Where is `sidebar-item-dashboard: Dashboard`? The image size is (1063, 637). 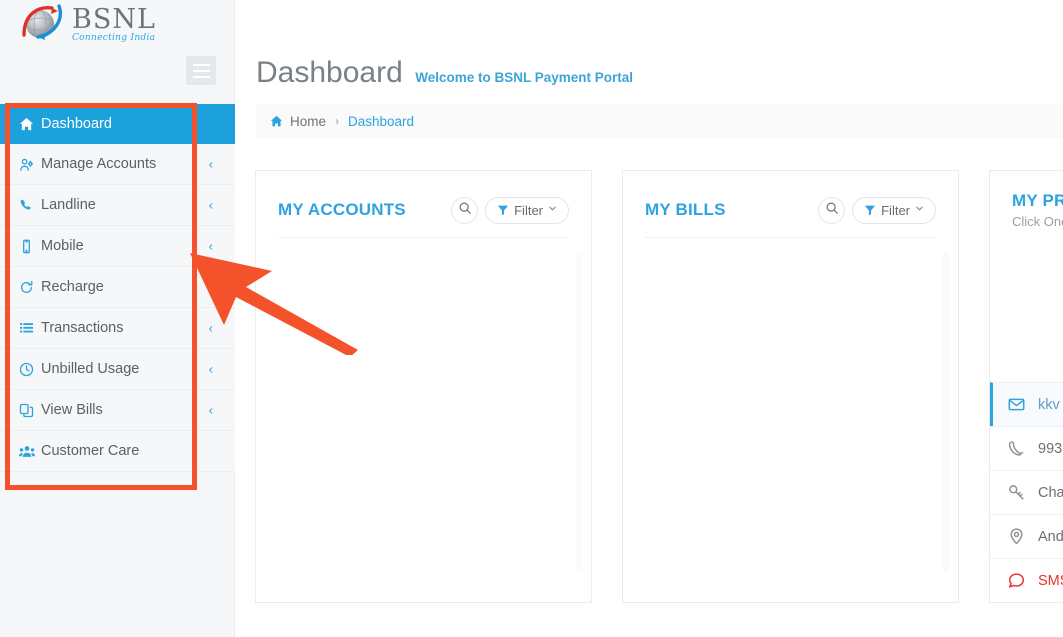 sidebar-item-dashboard: Dashboard is located at coordinates (117, 124).